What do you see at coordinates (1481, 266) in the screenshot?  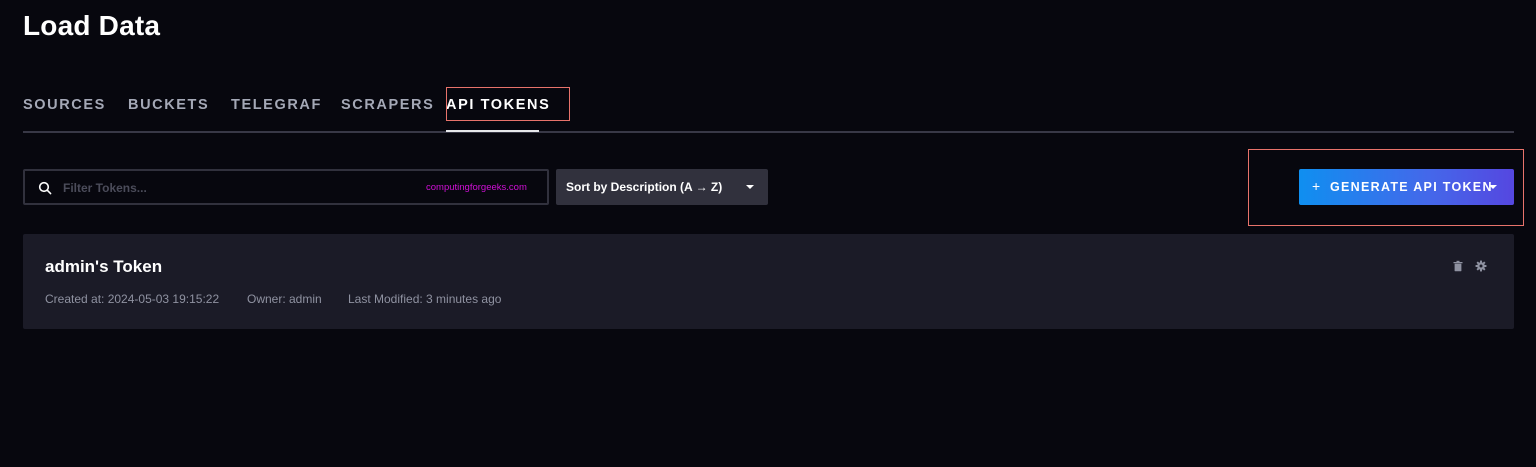 I see `gear-icon` at bounding box center [1481, 266].